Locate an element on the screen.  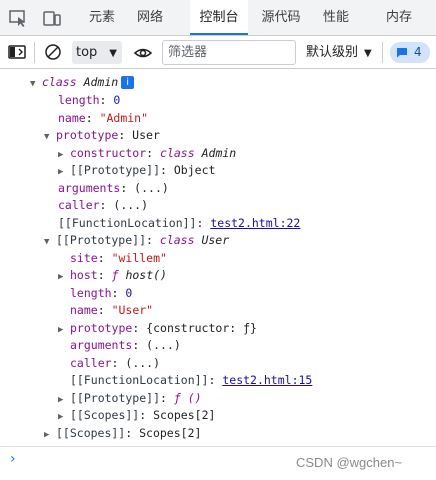
tree-row-user-inner-prototype: ▶ [[Prototype]]: ƒ () is located at coordinates (130, 399).